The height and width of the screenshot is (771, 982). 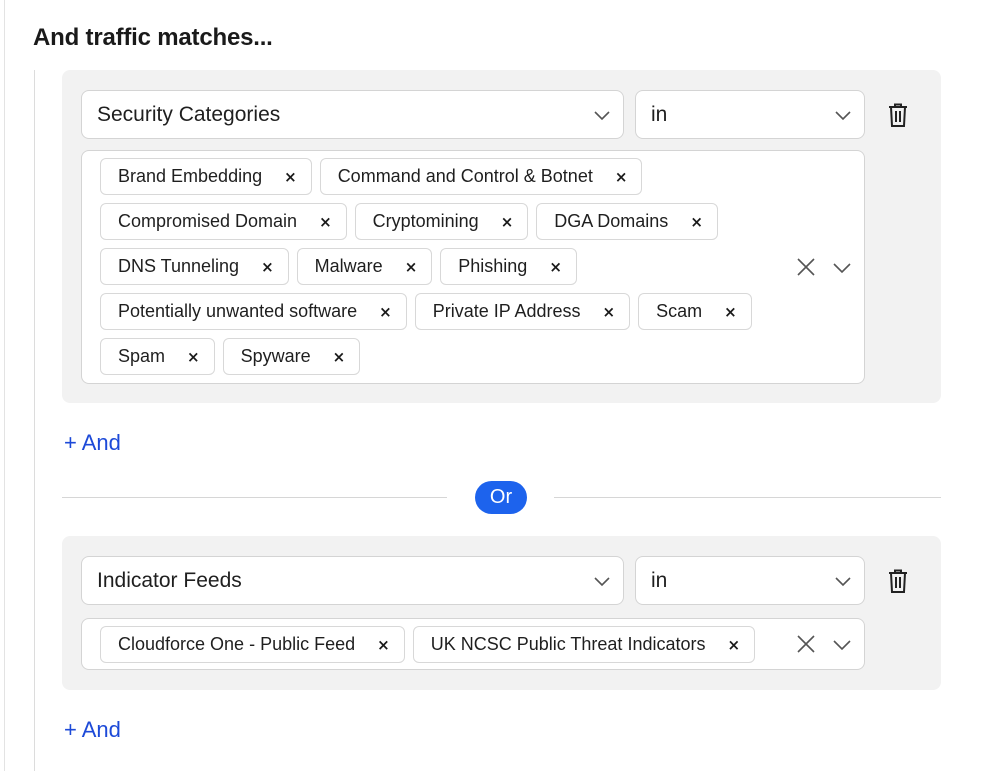 I want to click on value-tag-label: Private IP Address, so click(x=506, y=311).